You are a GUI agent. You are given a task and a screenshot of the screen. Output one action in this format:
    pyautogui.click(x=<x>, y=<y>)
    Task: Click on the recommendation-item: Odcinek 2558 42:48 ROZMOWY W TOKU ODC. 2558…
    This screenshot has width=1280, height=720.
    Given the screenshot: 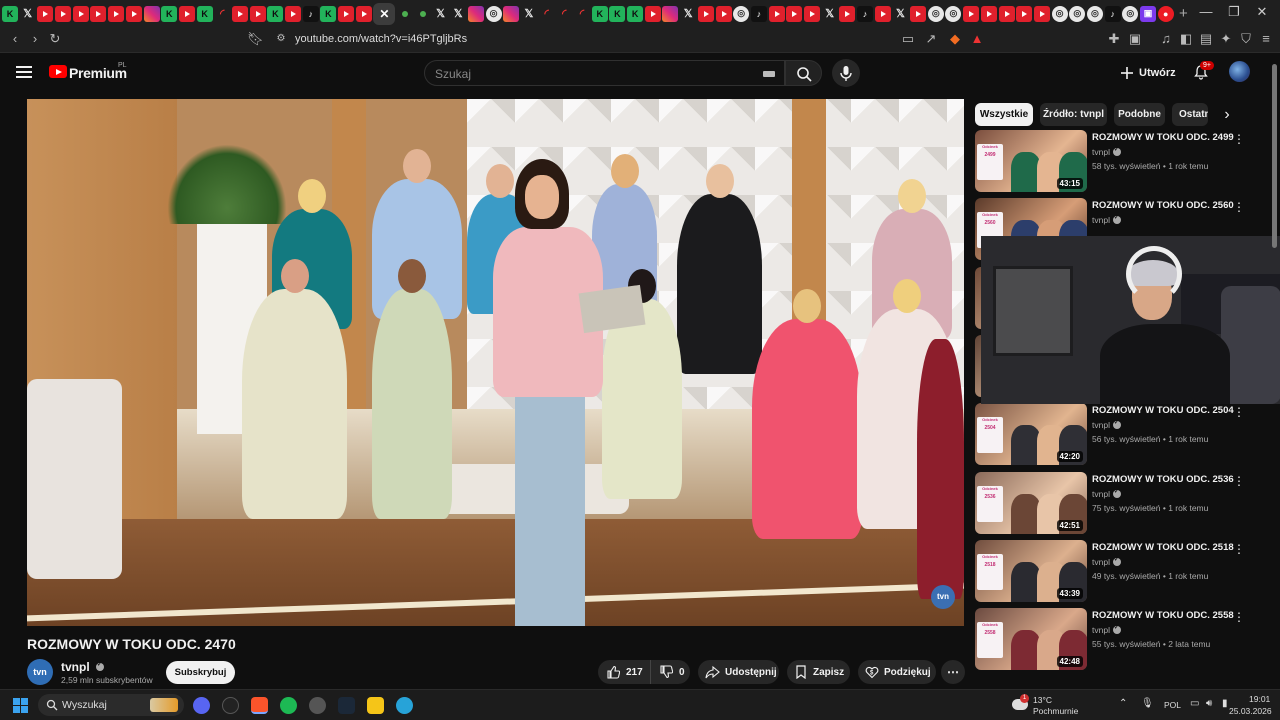 What is the action you would take?
    pyautogui.click(x=1125, y=640)
    